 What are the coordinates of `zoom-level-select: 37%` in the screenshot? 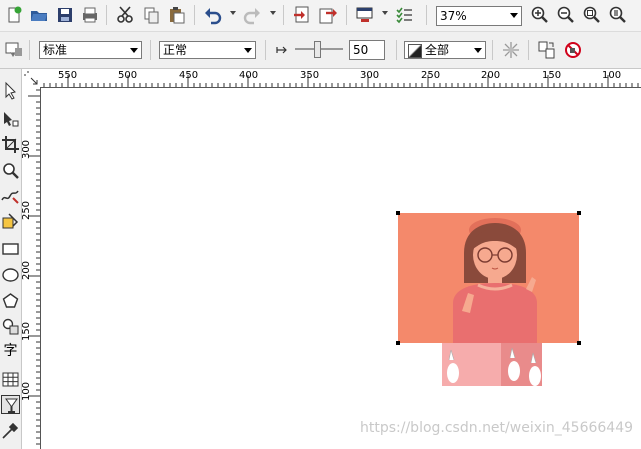 It's located at (479, 16).